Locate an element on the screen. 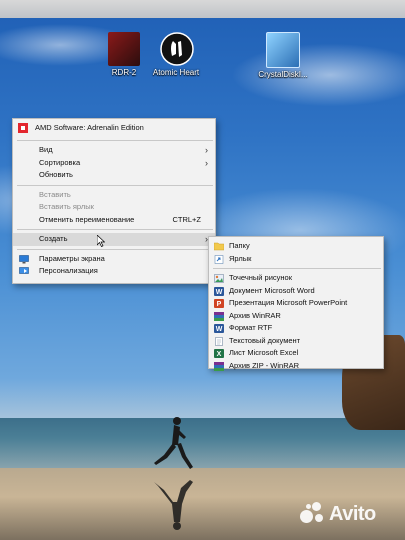  menu-item-paste: Вставить is located at coordinates (114, 195).